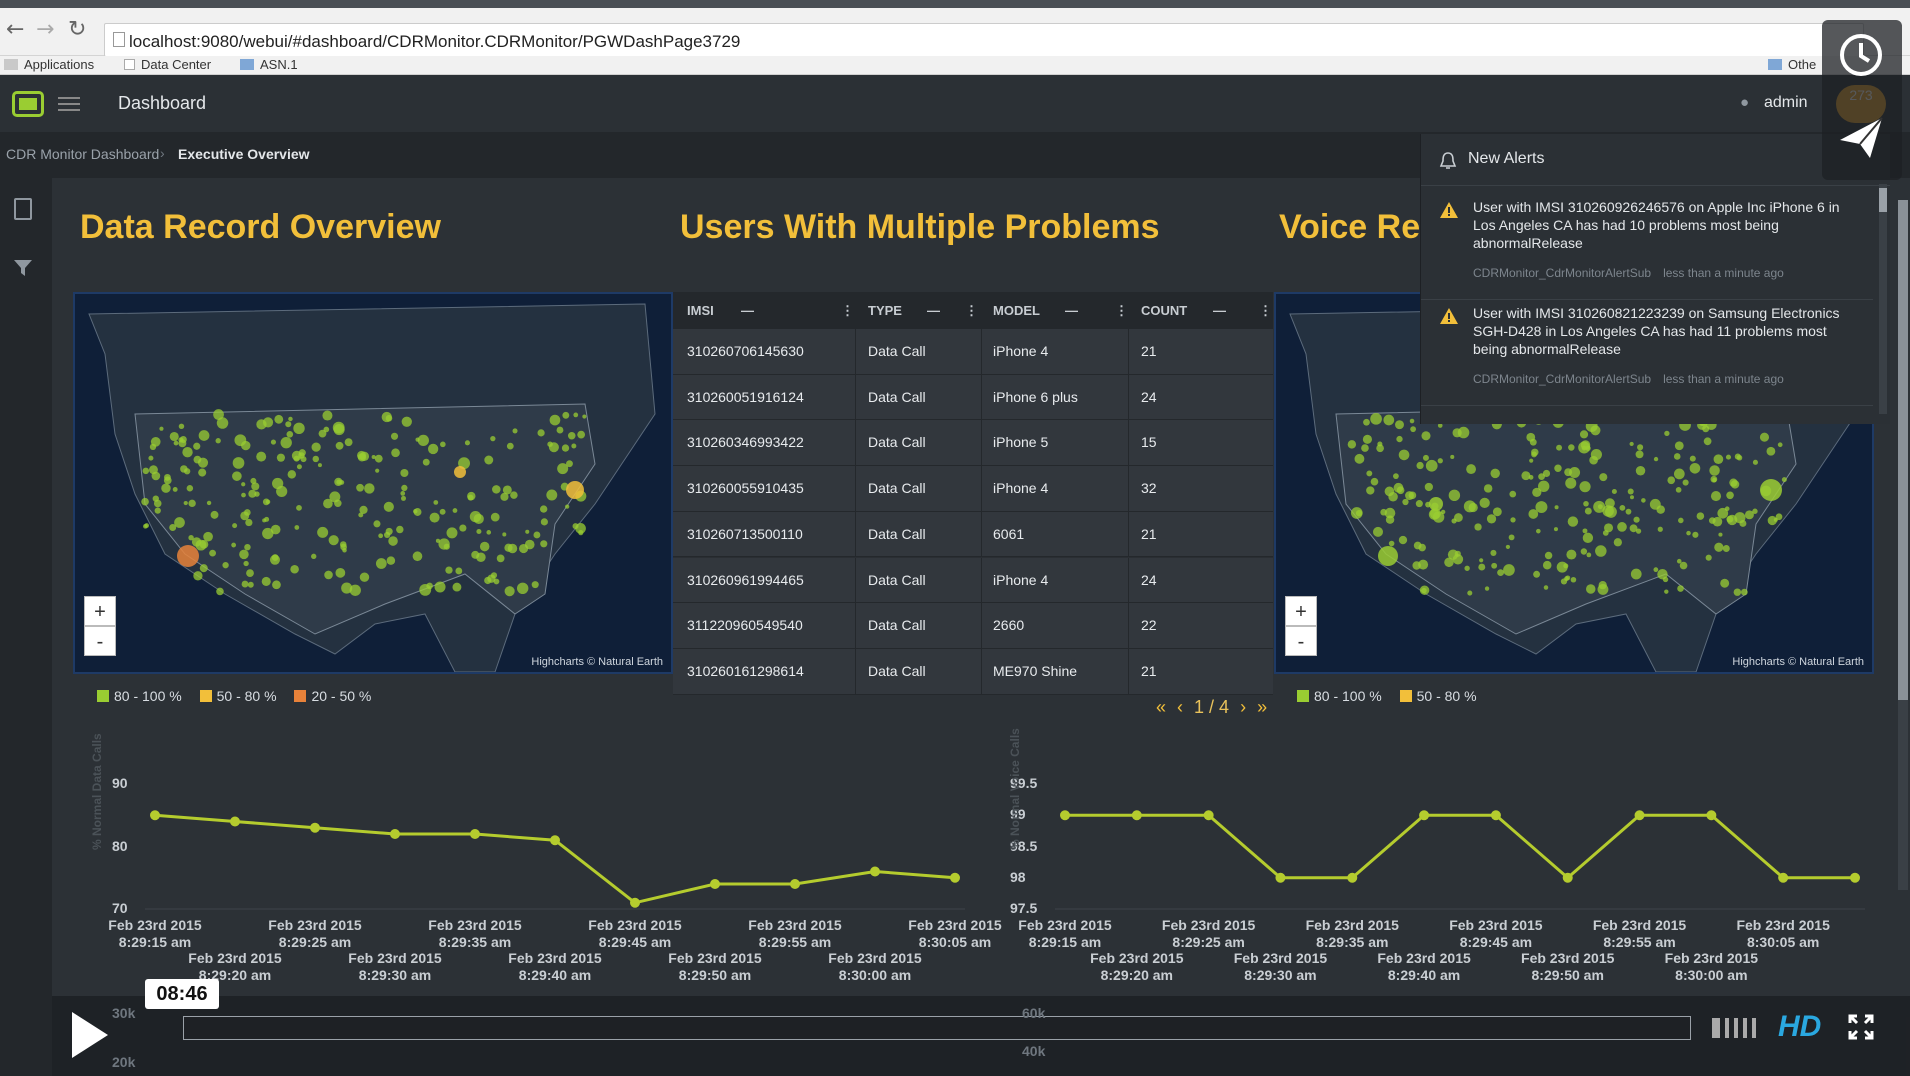 This screenshot has height=1076, width=1910. Describe the element at coordinates (1301, 611) in the screenshot. I see `map-zoom-in-button: +` at that location.